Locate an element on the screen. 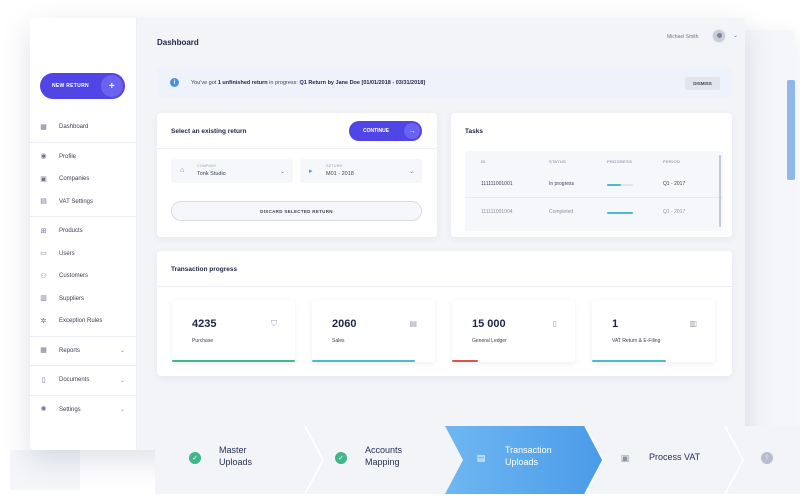 Image resolution: width=800 pixels, height=500 pixels. sidebar-item-products: ⊞ Products is located at coordinates (83, 231).